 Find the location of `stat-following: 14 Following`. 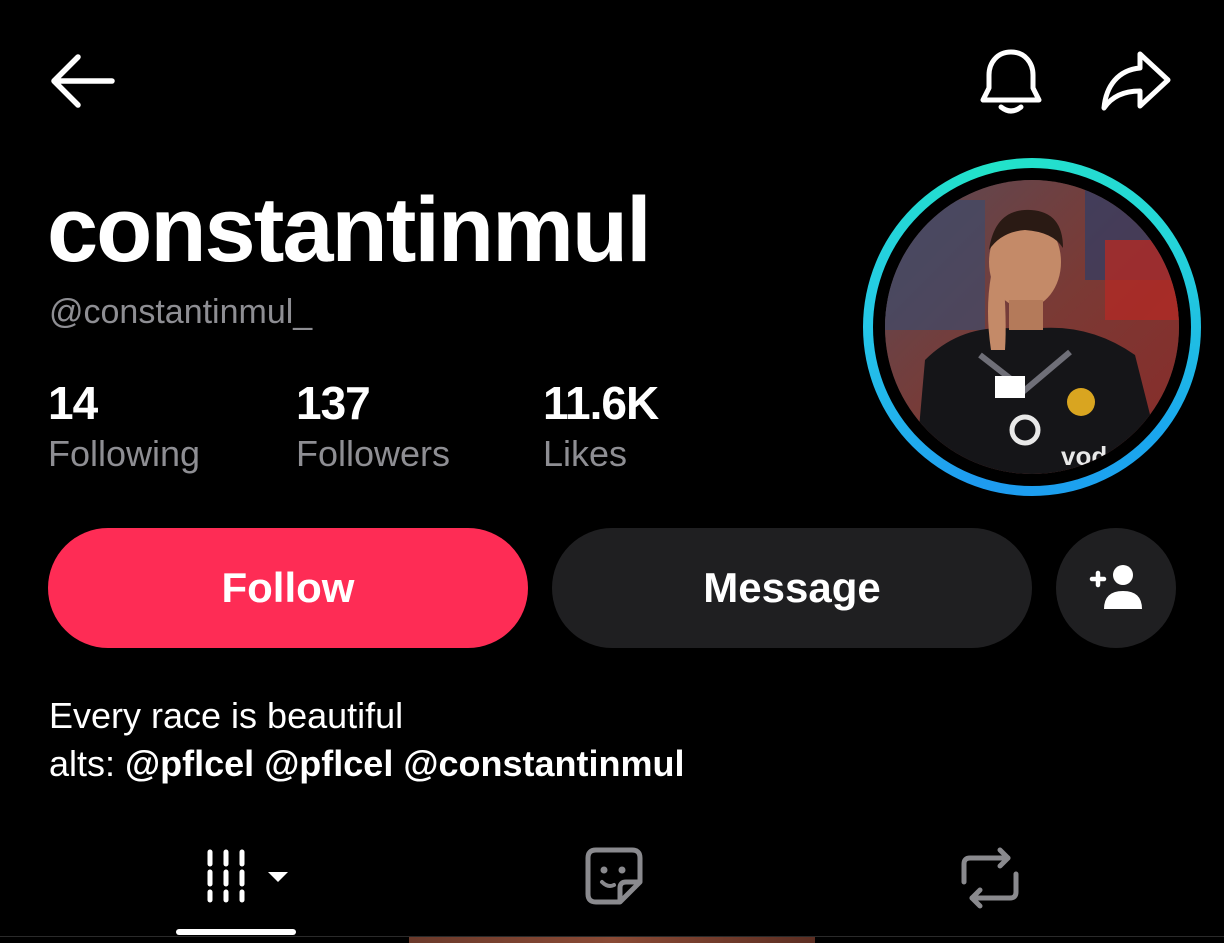

stat-following: 14 Following is located at coordinates (124, 427).